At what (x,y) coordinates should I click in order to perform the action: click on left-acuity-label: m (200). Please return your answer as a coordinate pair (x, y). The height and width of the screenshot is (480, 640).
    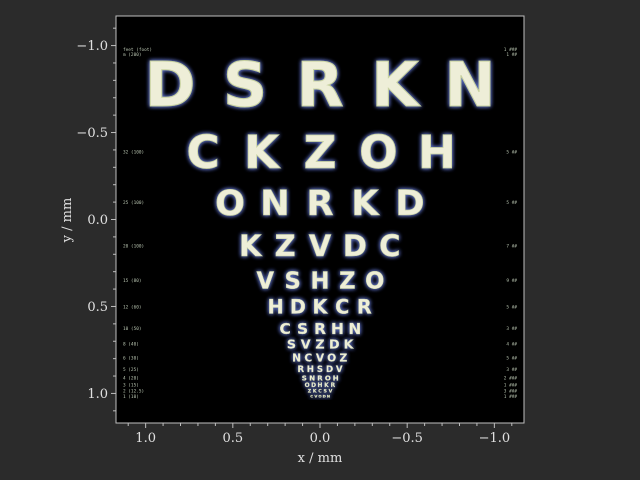
    Looking at the image, I should click on (132, 55).